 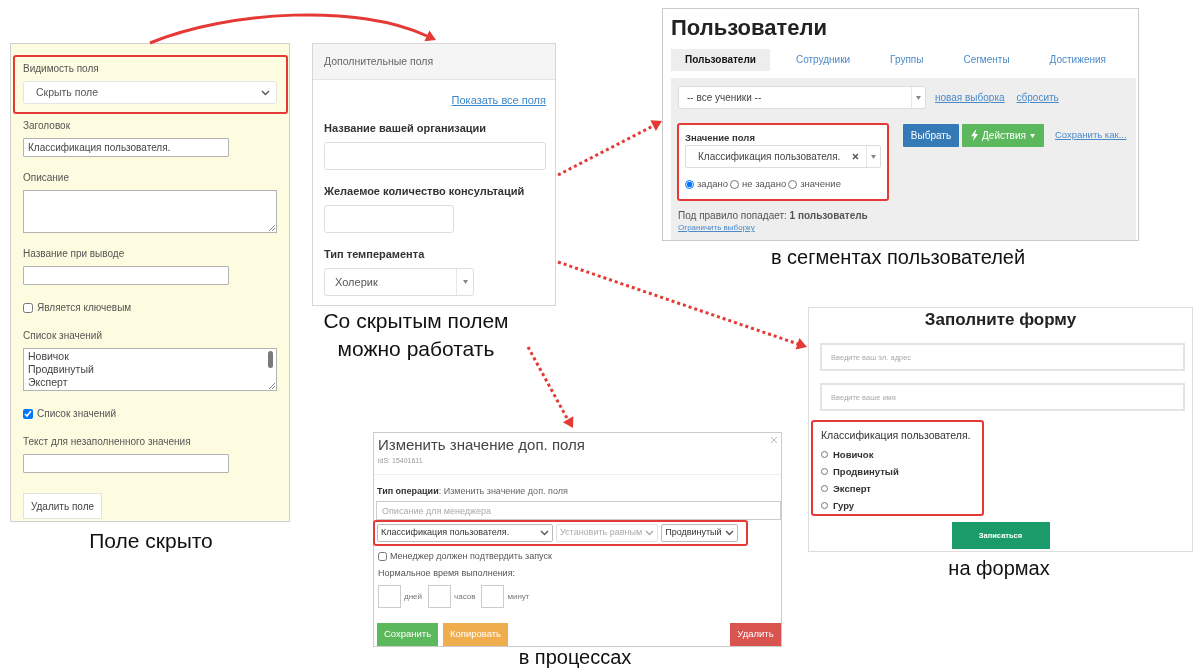 What do you see at coordinates (76, 414) in the screenshot?
I see `checkbox-label: Список значений` at bounding box center [76, 414].